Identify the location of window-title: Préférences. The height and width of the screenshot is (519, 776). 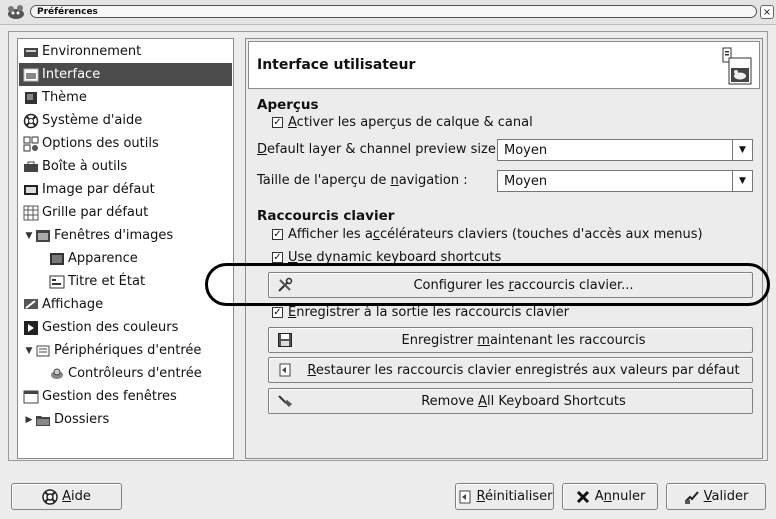
(393, 11).